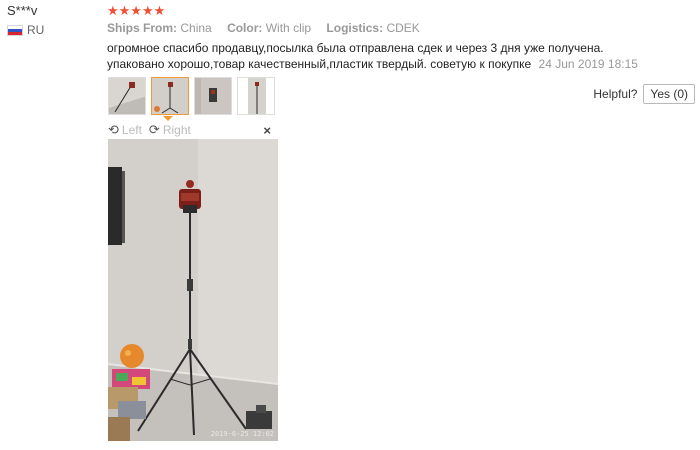 The width and height of the screenshot is (700, 450). Describe the element at coordinates (196, 28) in the screenshot. I see `ships-from-value: China` at that location.